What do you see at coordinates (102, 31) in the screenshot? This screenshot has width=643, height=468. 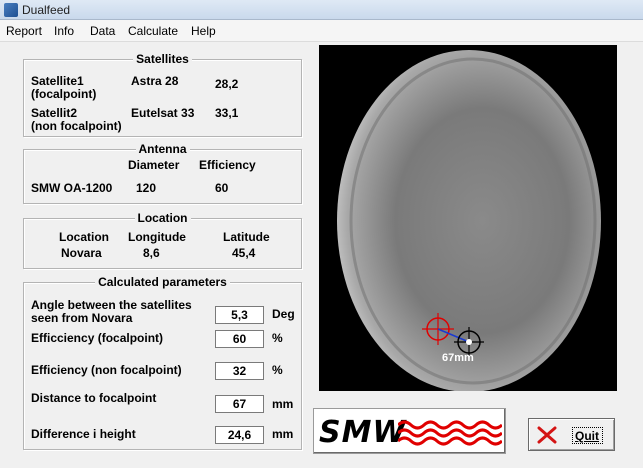 I see `menu-data: Data` at bounding box center [102, 31].